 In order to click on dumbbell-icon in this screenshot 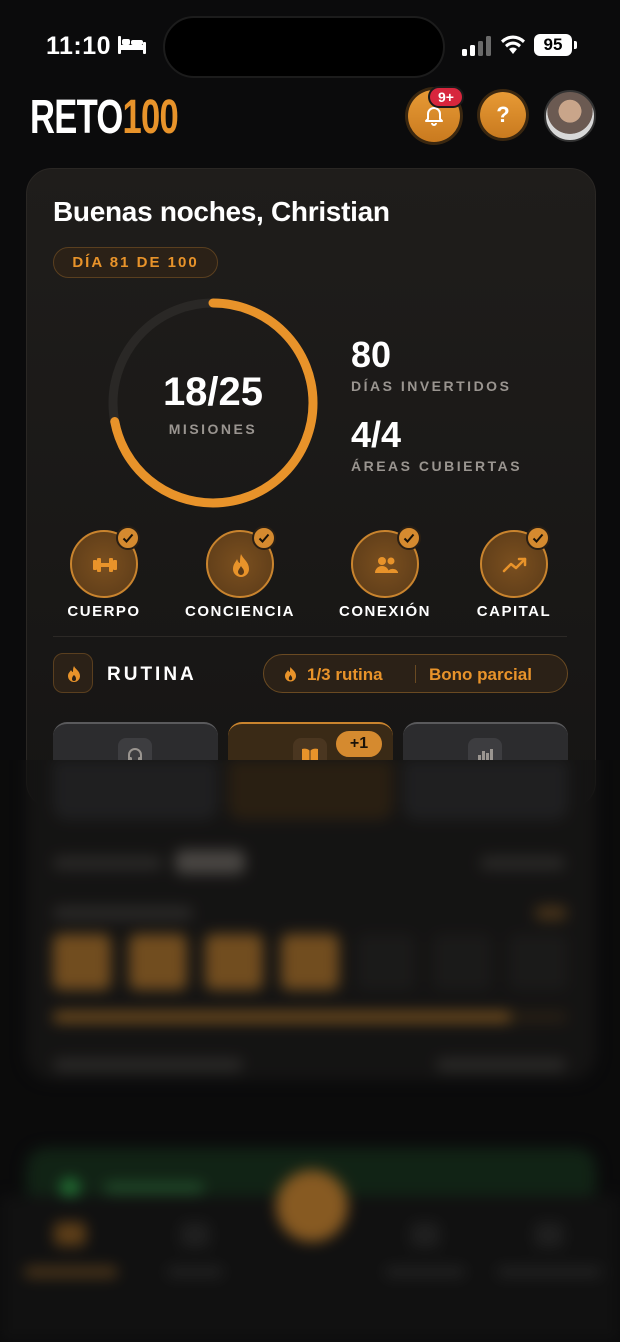, I will do `click(105, 565)`.